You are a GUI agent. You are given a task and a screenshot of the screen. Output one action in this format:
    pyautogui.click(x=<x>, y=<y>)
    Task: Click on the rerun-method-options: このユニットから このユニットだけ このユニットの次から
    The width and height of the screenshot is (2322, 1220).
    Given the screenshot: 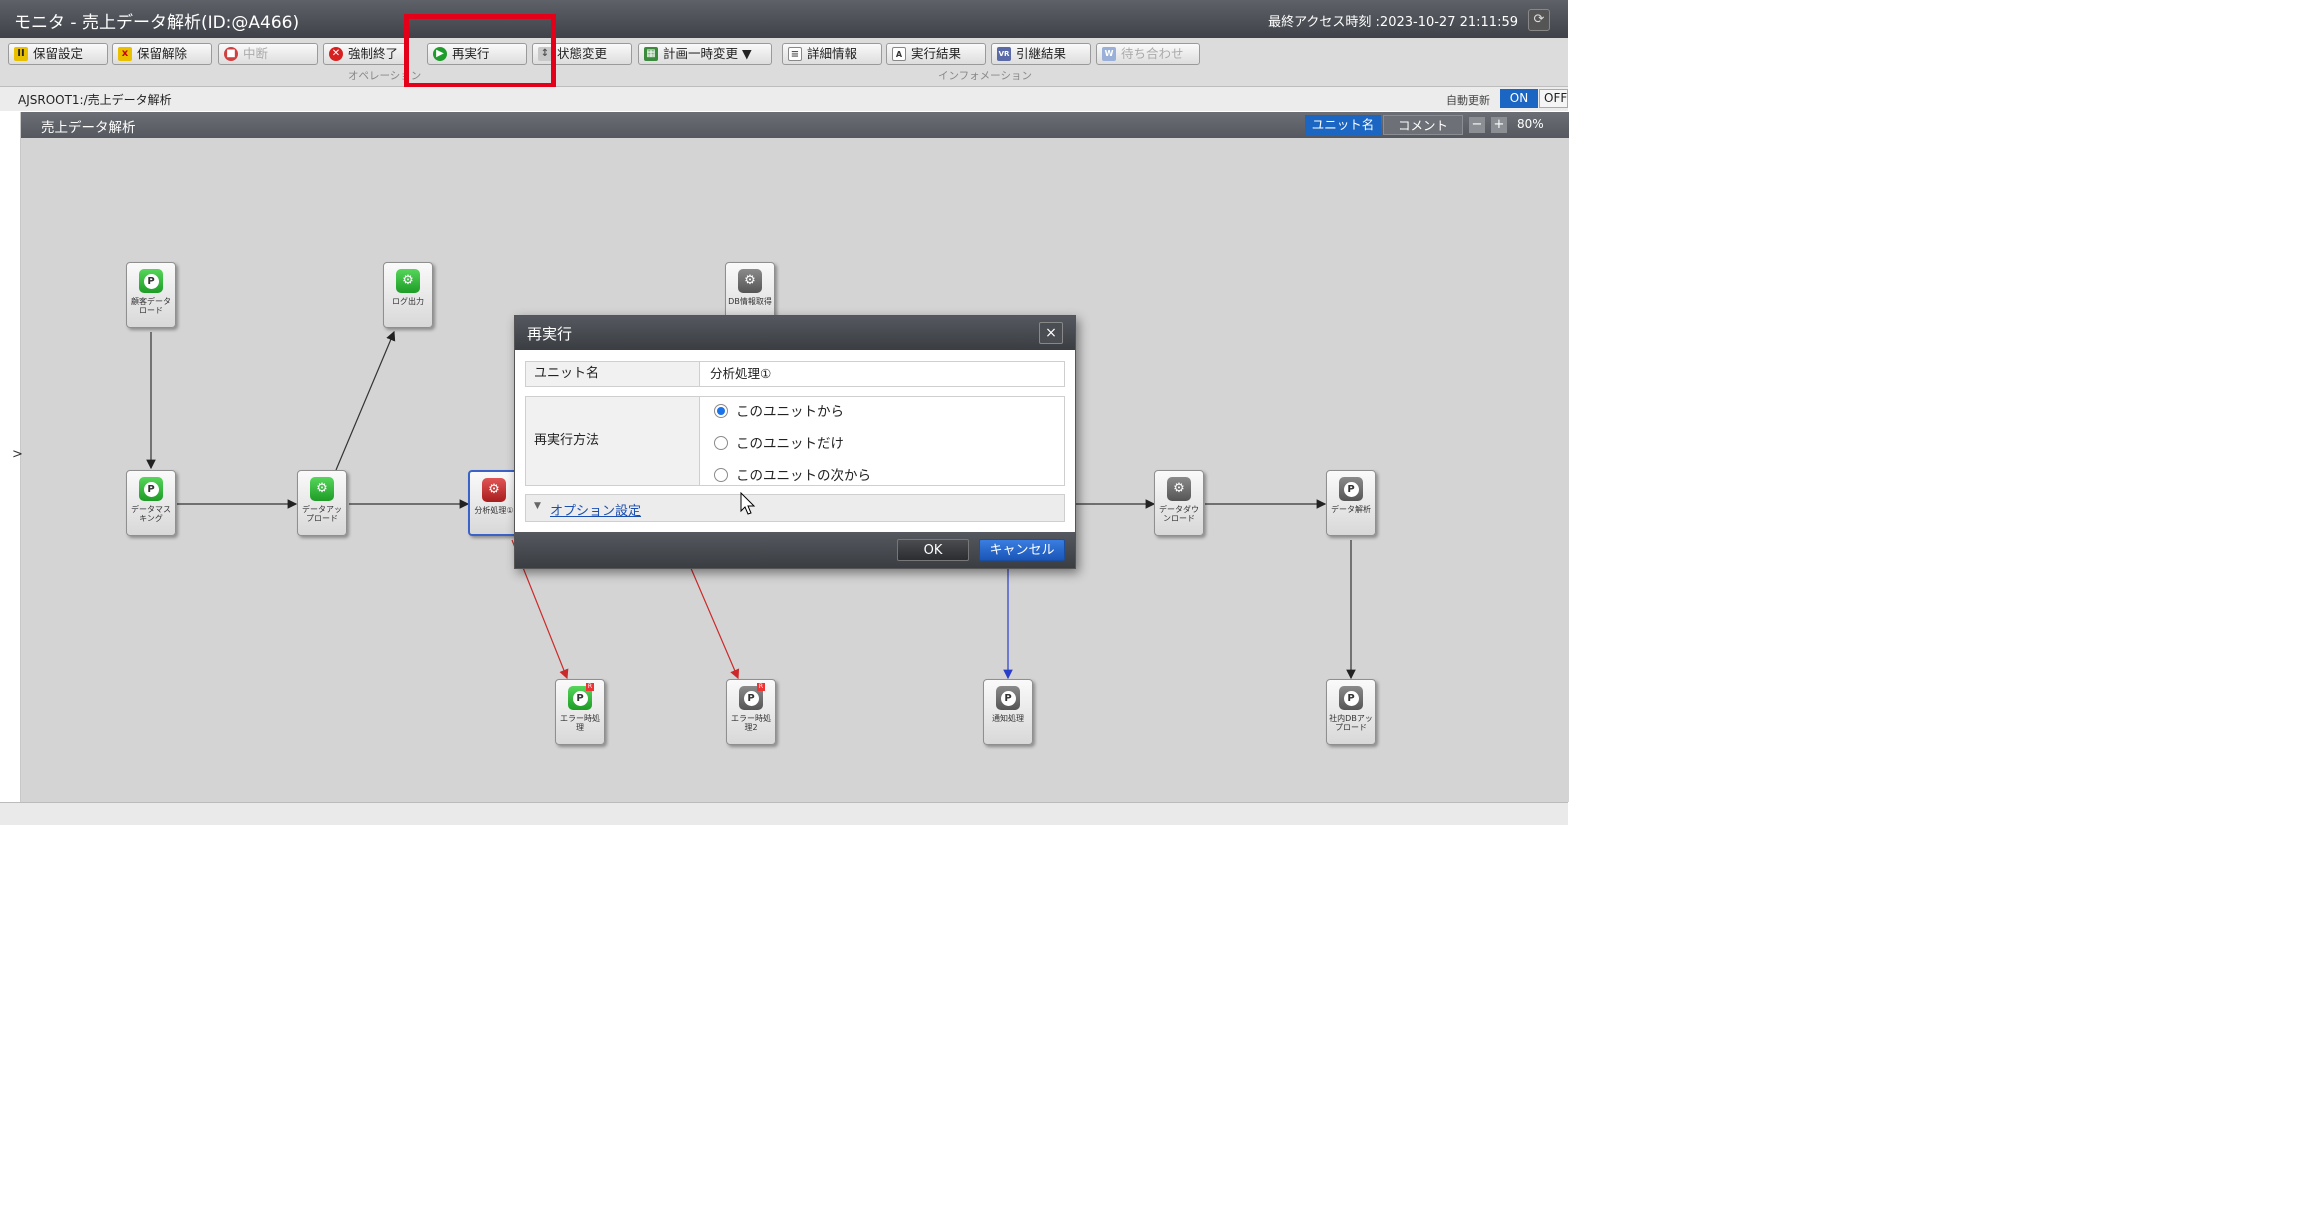 What is the action you would take?
    pyautogui.click(x=882, y=441)
    